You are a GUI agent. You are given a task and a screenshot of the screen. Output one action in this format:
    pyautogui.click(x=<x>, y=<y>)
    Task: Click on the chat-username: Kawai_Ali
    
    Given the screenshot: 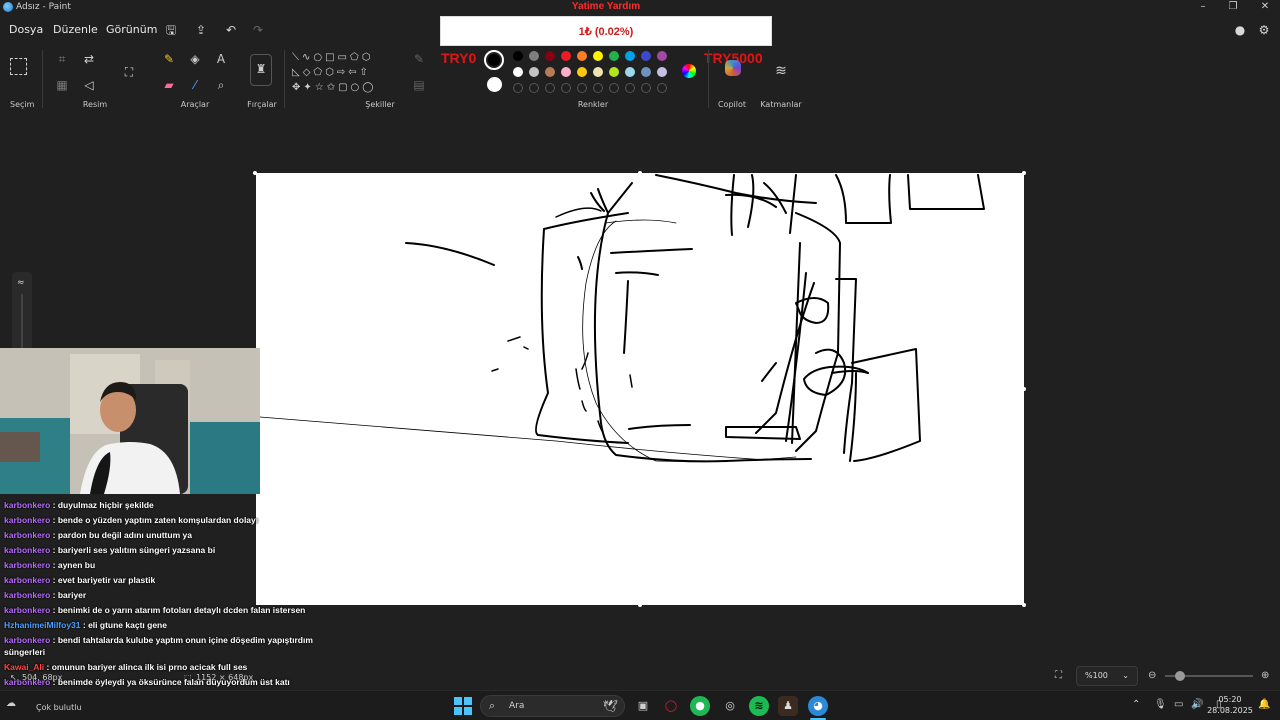 What is the action you would take?
    pyautogui.click(x=24, y=667)
    